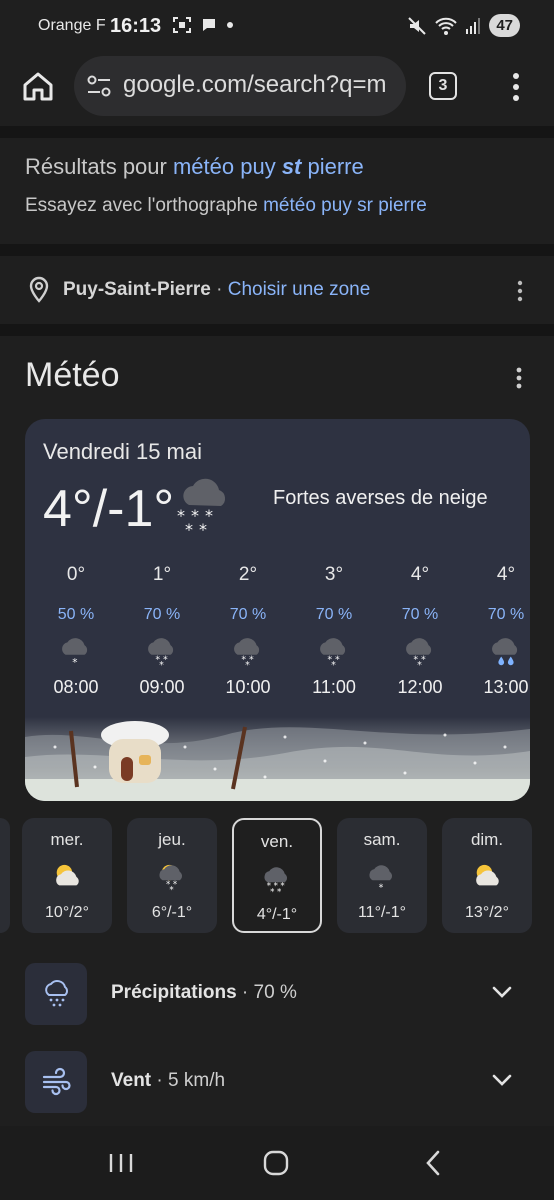  What do you see at coordinates (109, 509) in the screenshot?
I see `weather-temperature: 4°/-1°` at bounding box center [109, 509].